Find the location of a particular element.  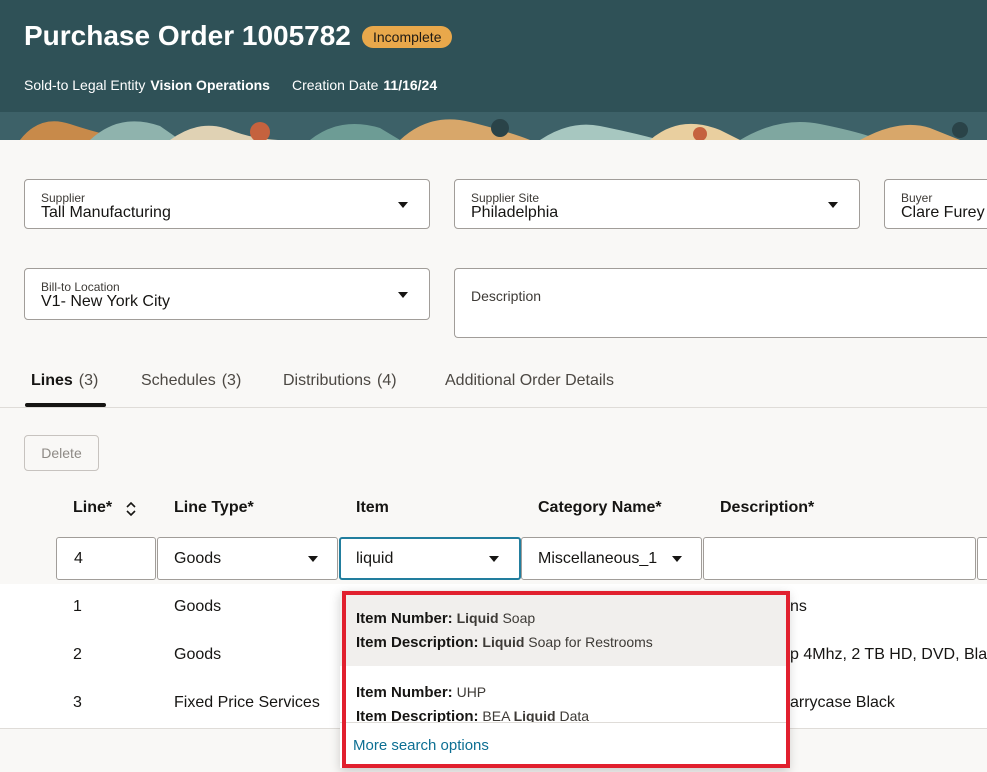

item-description-match: Liquid is located at coordinates (503, 642).